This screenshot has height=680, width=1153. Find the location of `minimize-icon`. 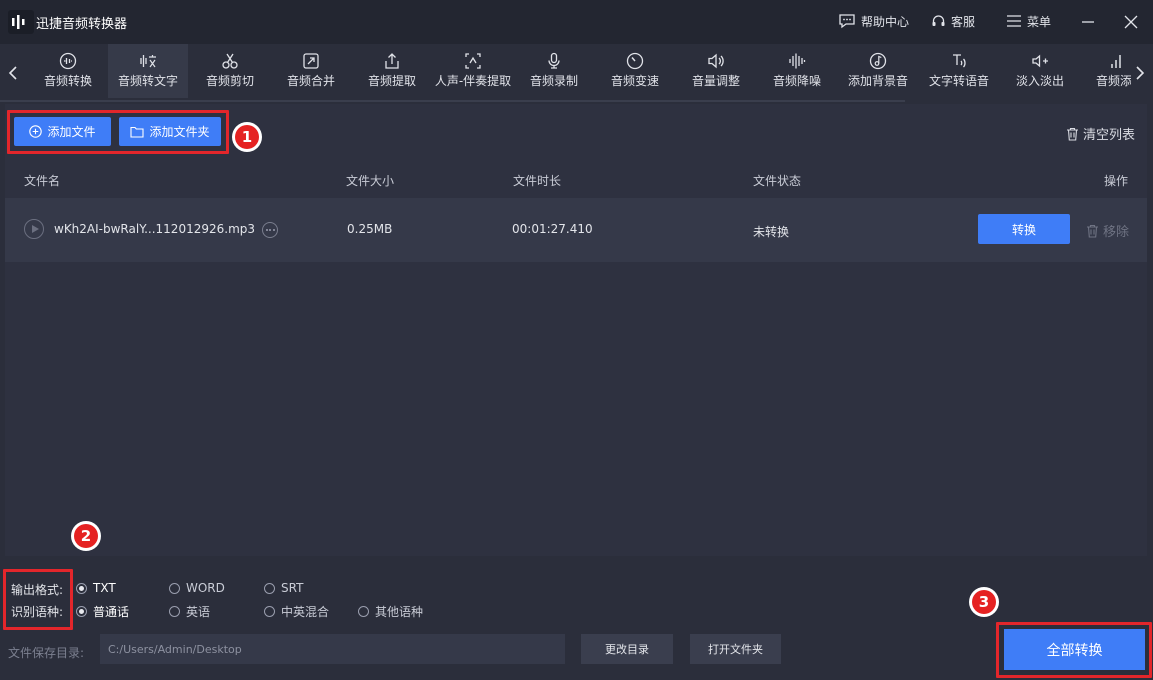

minimize-icon is located at coordinates (1088, 22).